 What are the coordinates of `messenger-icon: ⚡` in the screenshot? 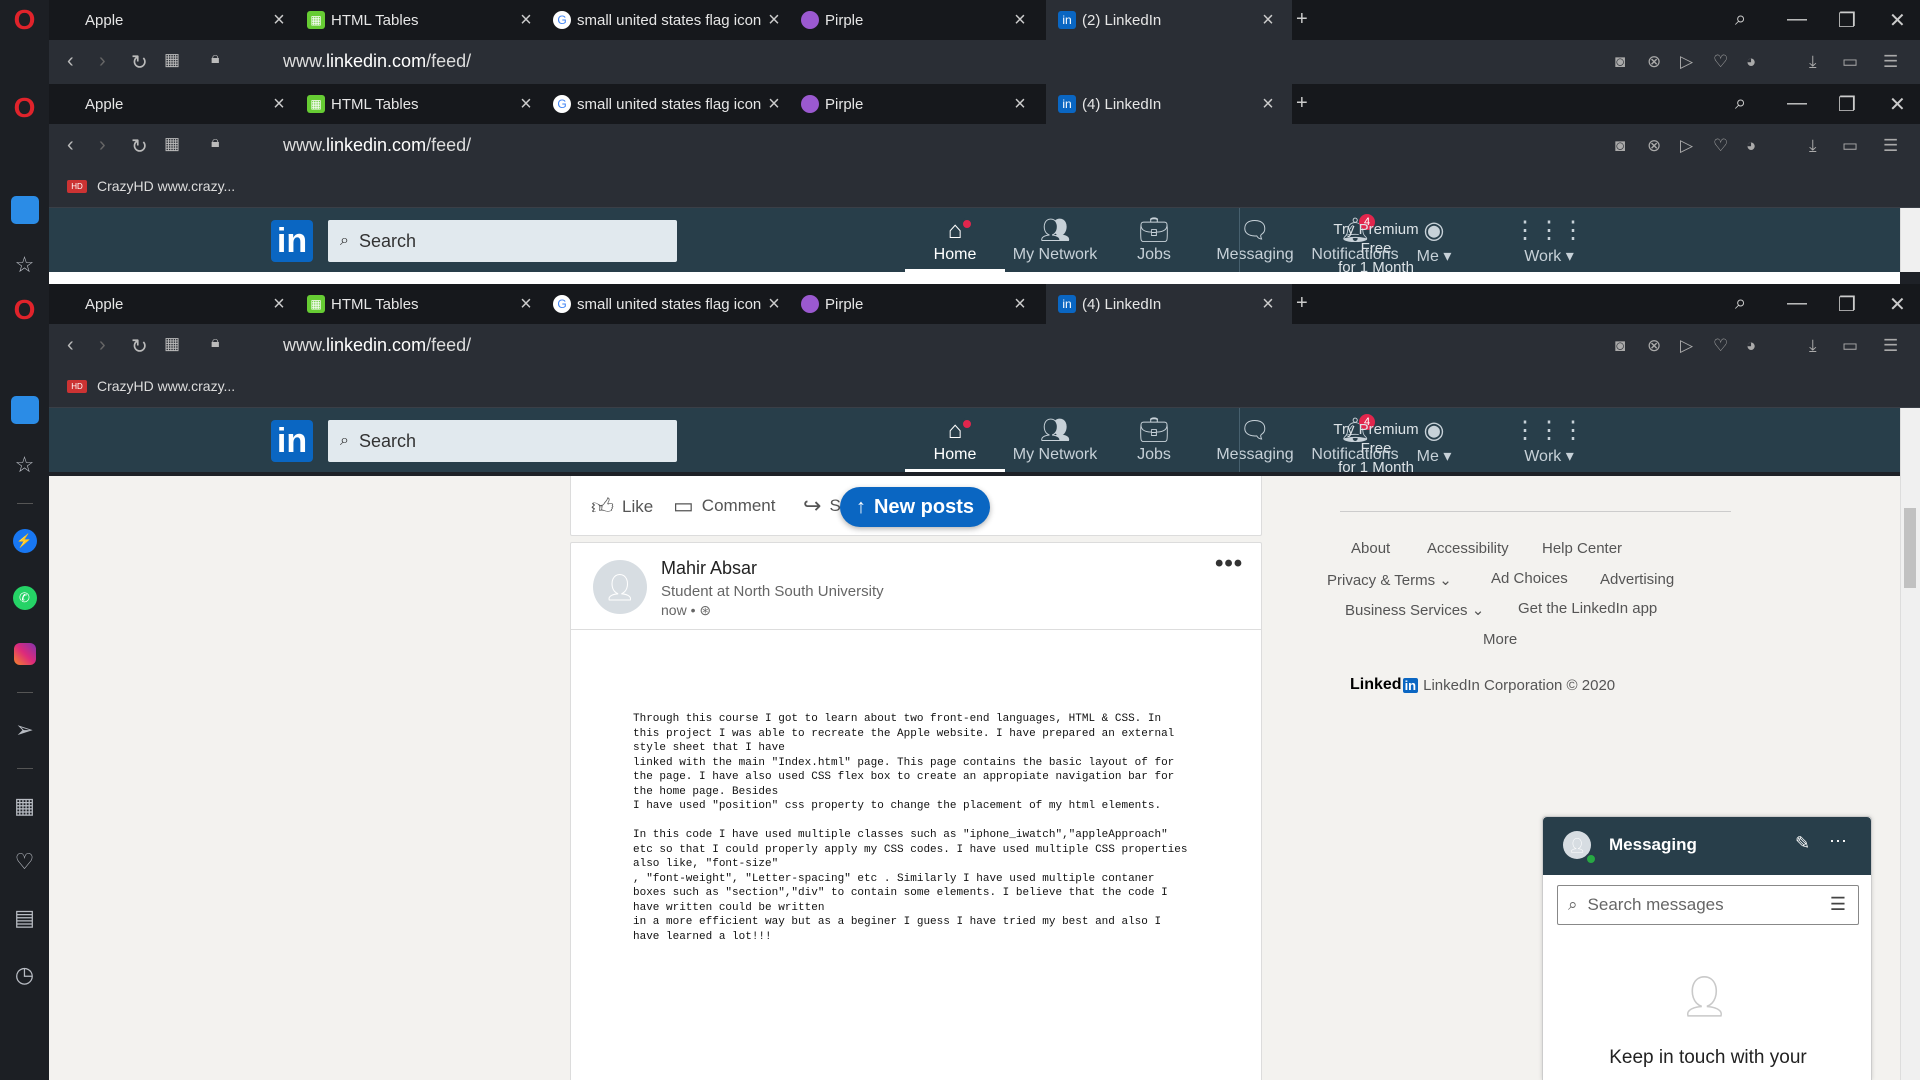 It's located at (24, 541).